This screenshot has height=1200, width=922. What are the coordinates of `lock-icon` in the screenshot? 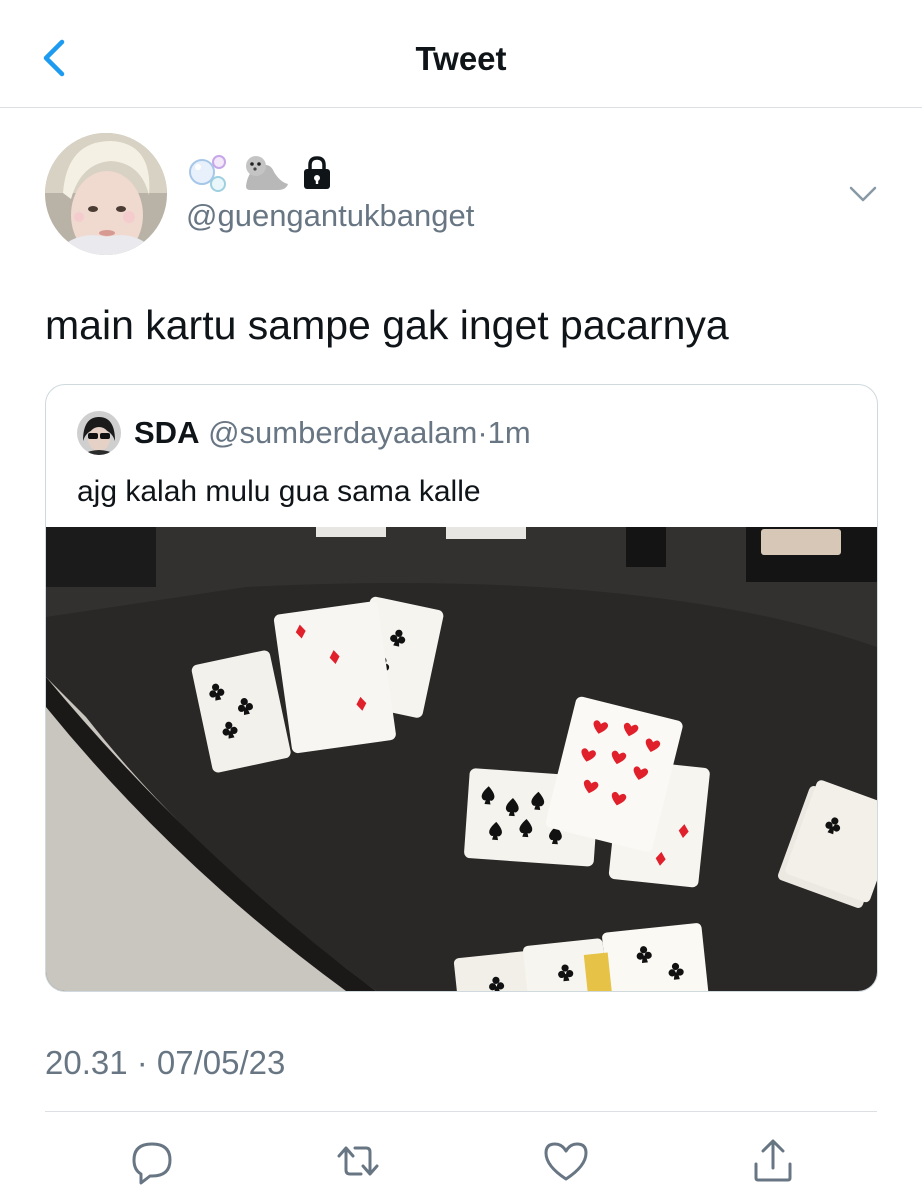 It's located at (317, 172).